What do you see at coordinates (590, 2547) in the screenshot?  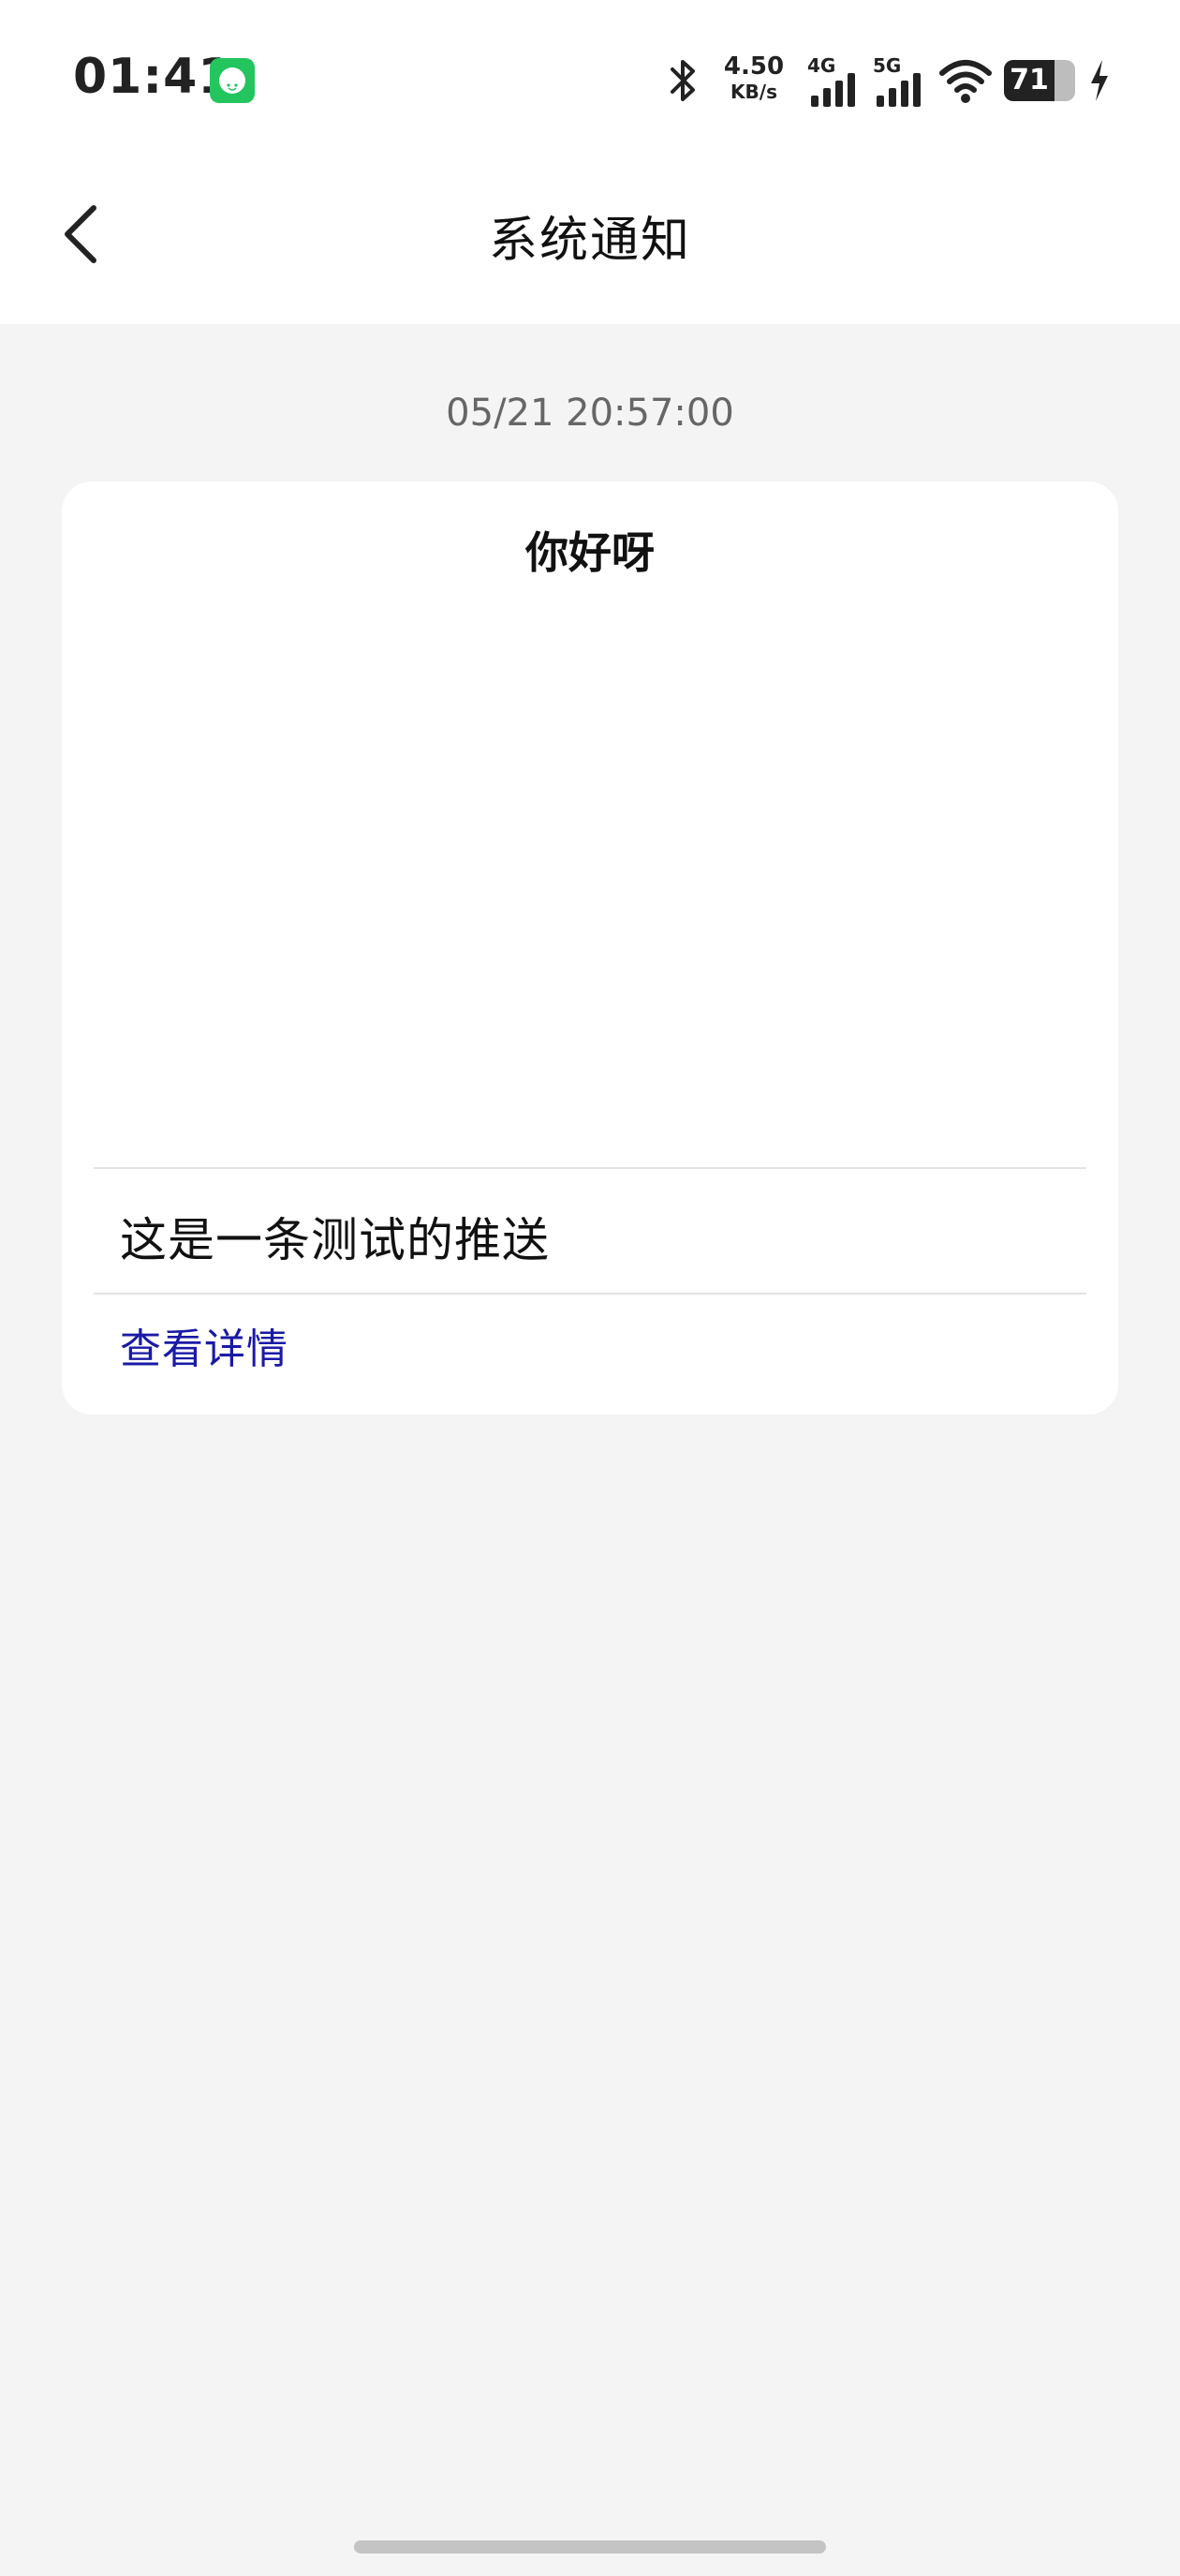 I see `home-indicator` at bounding box center [590, 2547].